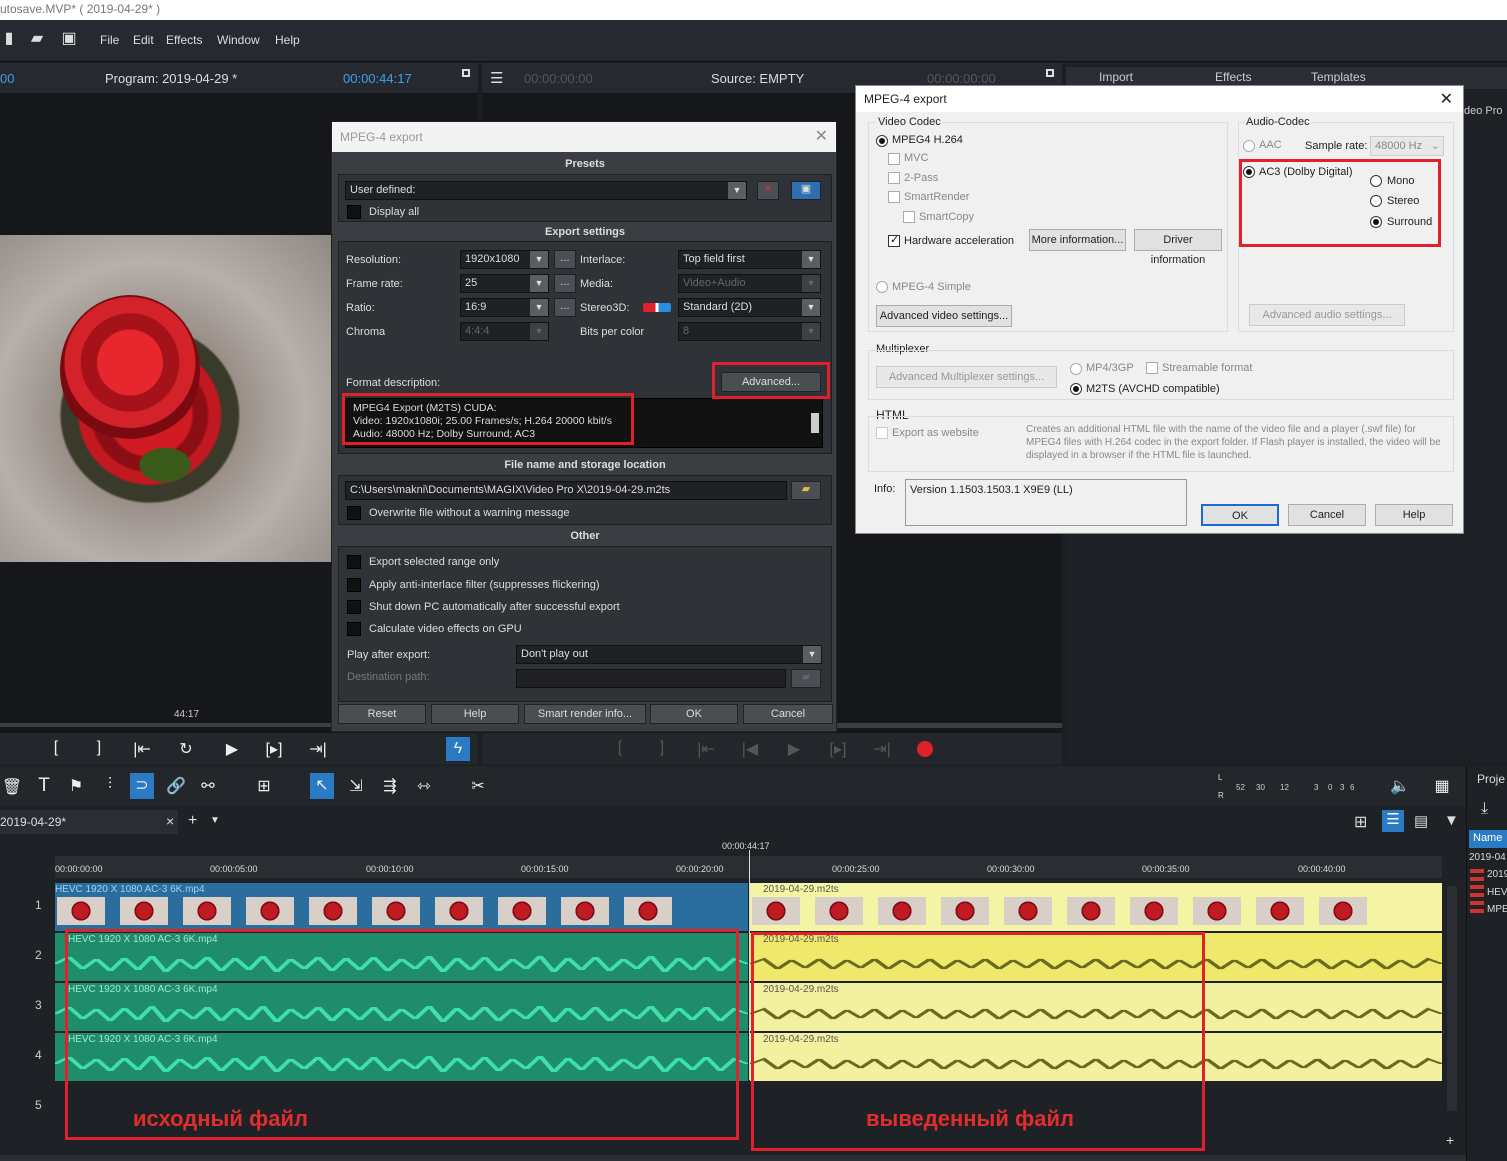 The image size is (1507, 1161). Describe the element at coordinates (9, 39) in the screenshot. I see `new-file-icon: ▮` at that location.